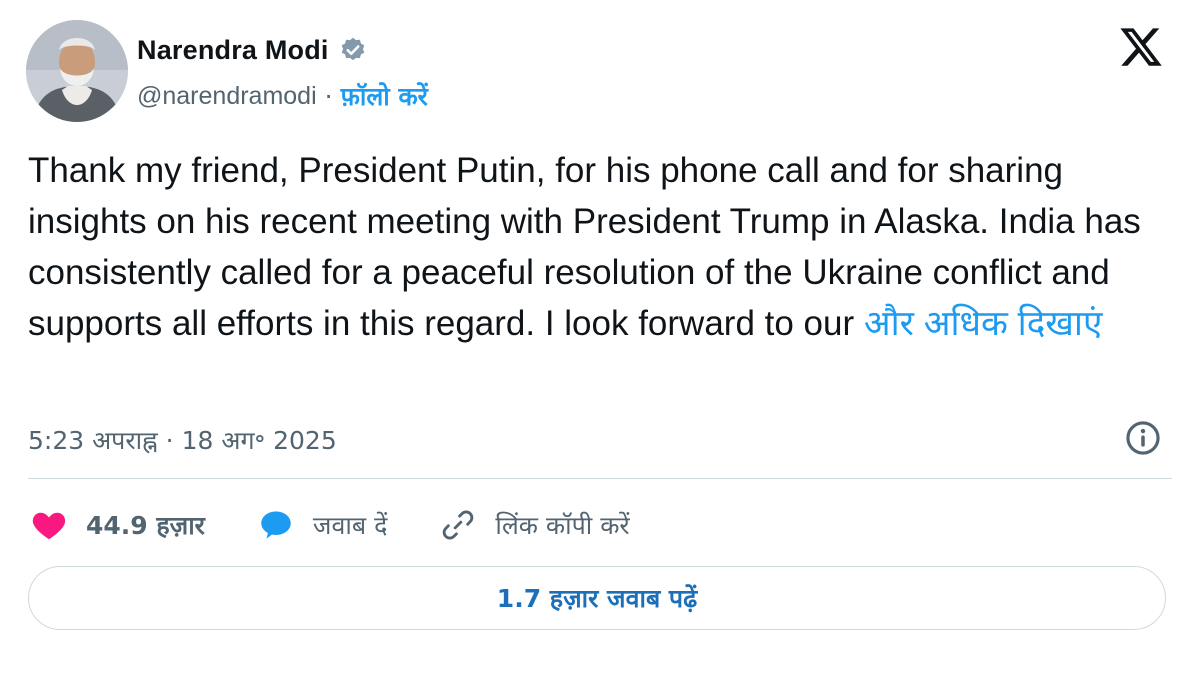  What do you see at coordinates (384, 96) in the screenshot?
I see `follow-button: फ़ॉलो करें` at bounding box center [384, 96].